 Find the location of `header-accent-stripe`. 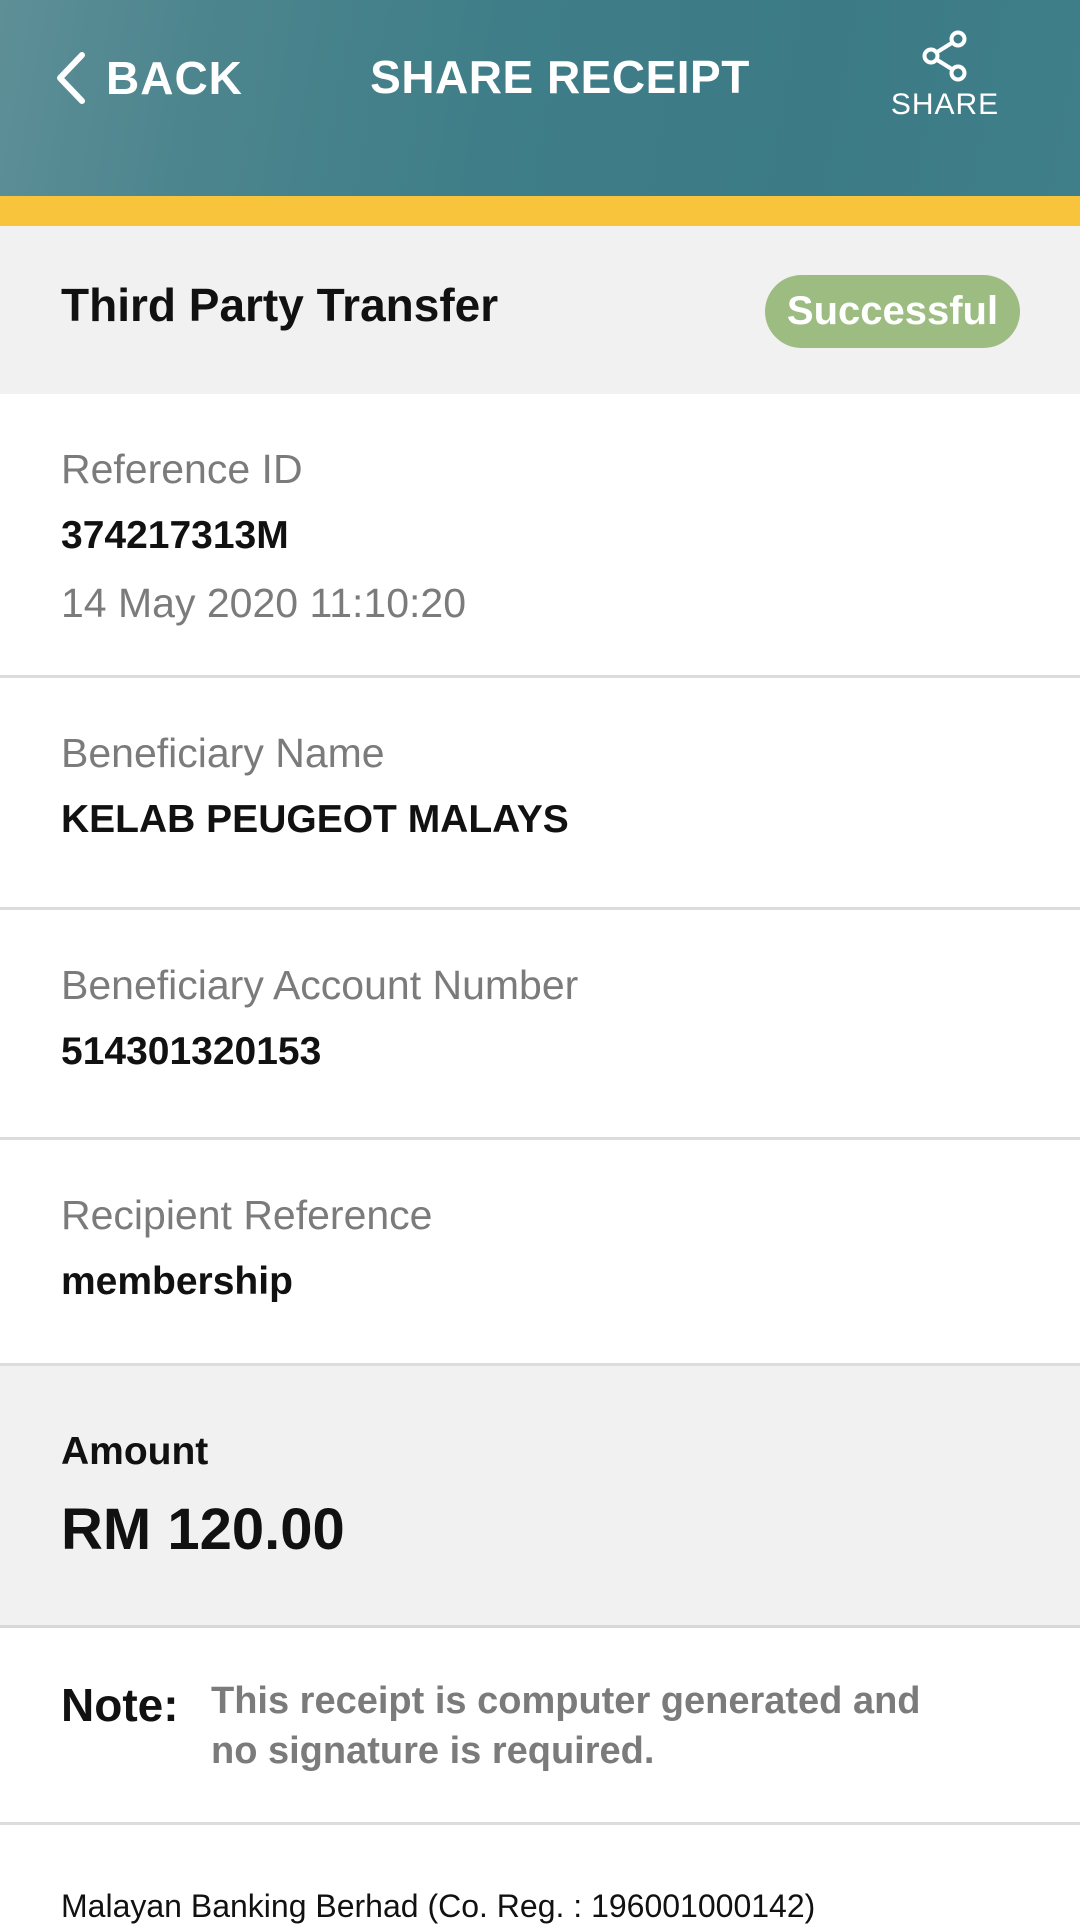

header-accent-stripe is located at coordinates (540, 211).